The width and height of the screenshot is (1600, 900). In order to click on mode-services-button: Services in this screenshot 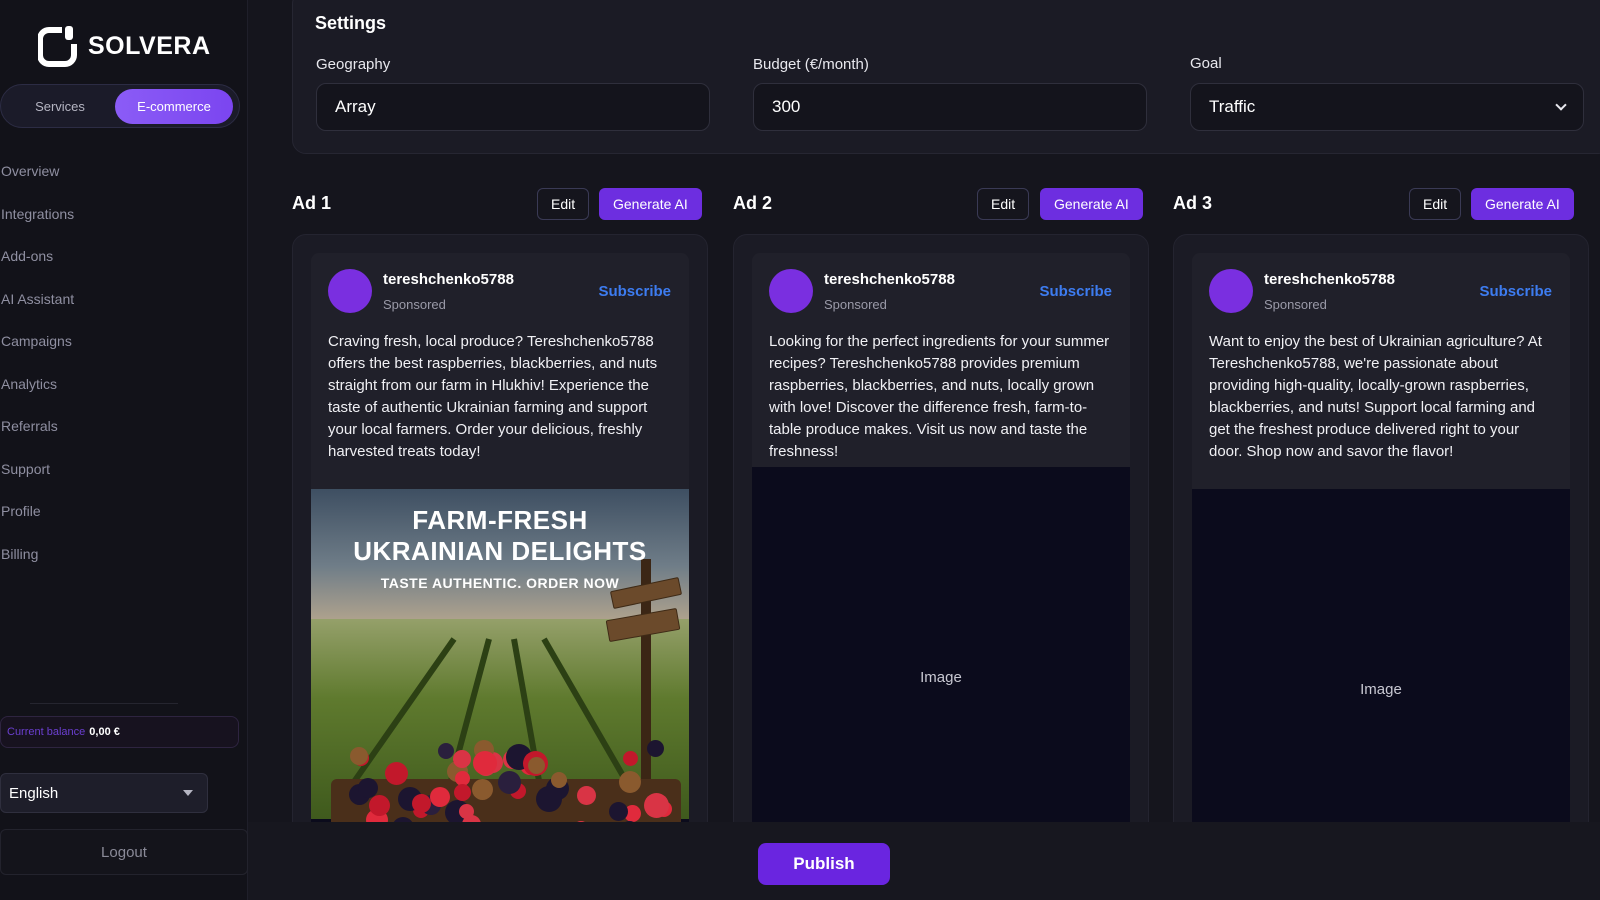, I will do `click(60, 106)`.